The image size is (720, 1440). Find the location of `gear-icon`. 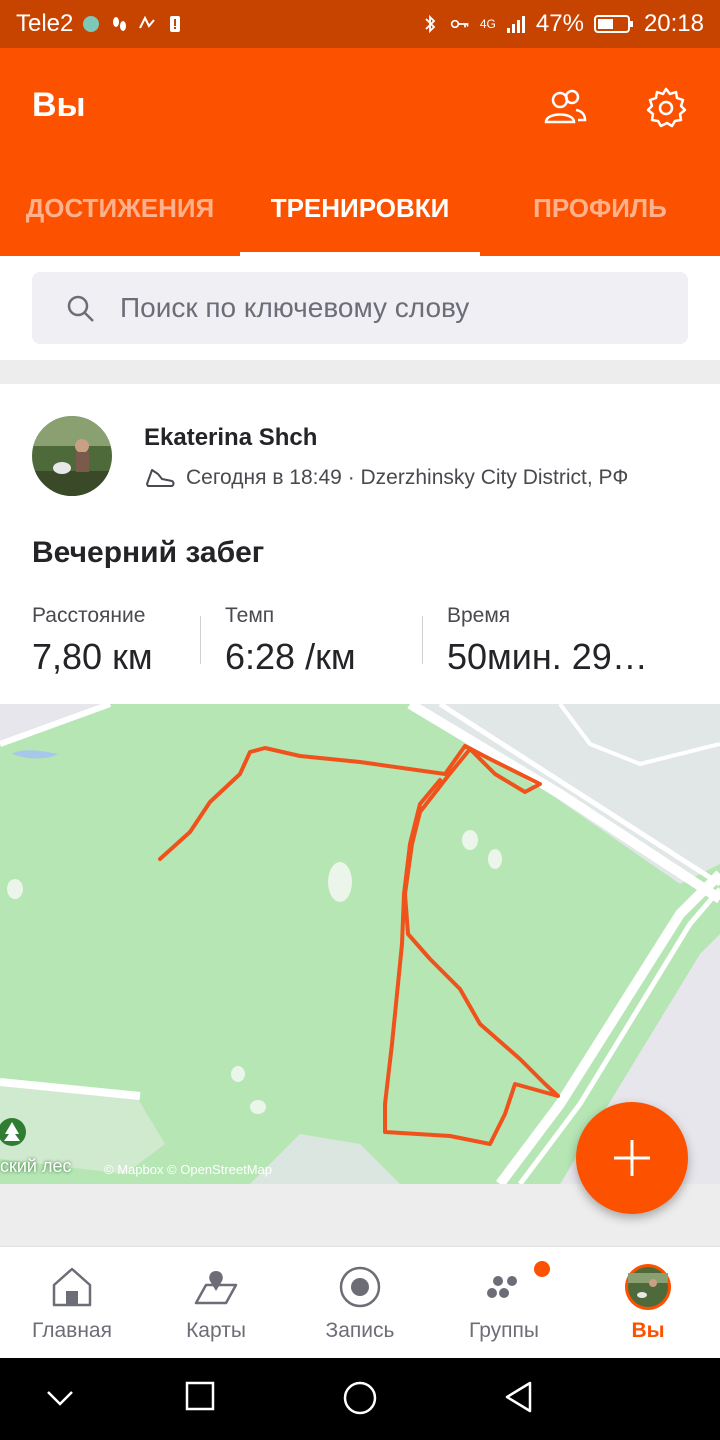

gear-icon is located at coordinates (666, 108).